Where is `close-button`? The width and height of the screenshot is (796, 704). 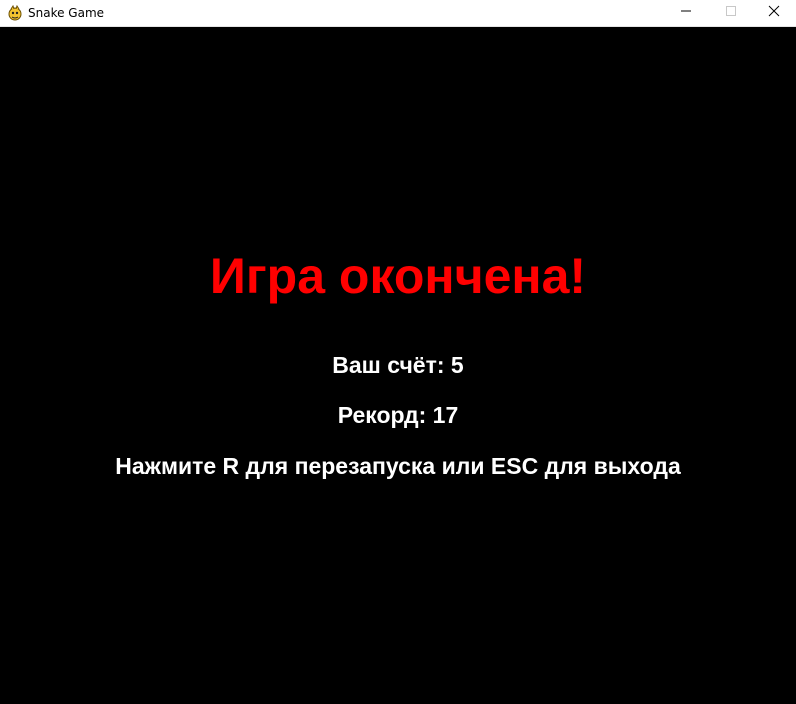 close-button is located at coordinates (773, 13).